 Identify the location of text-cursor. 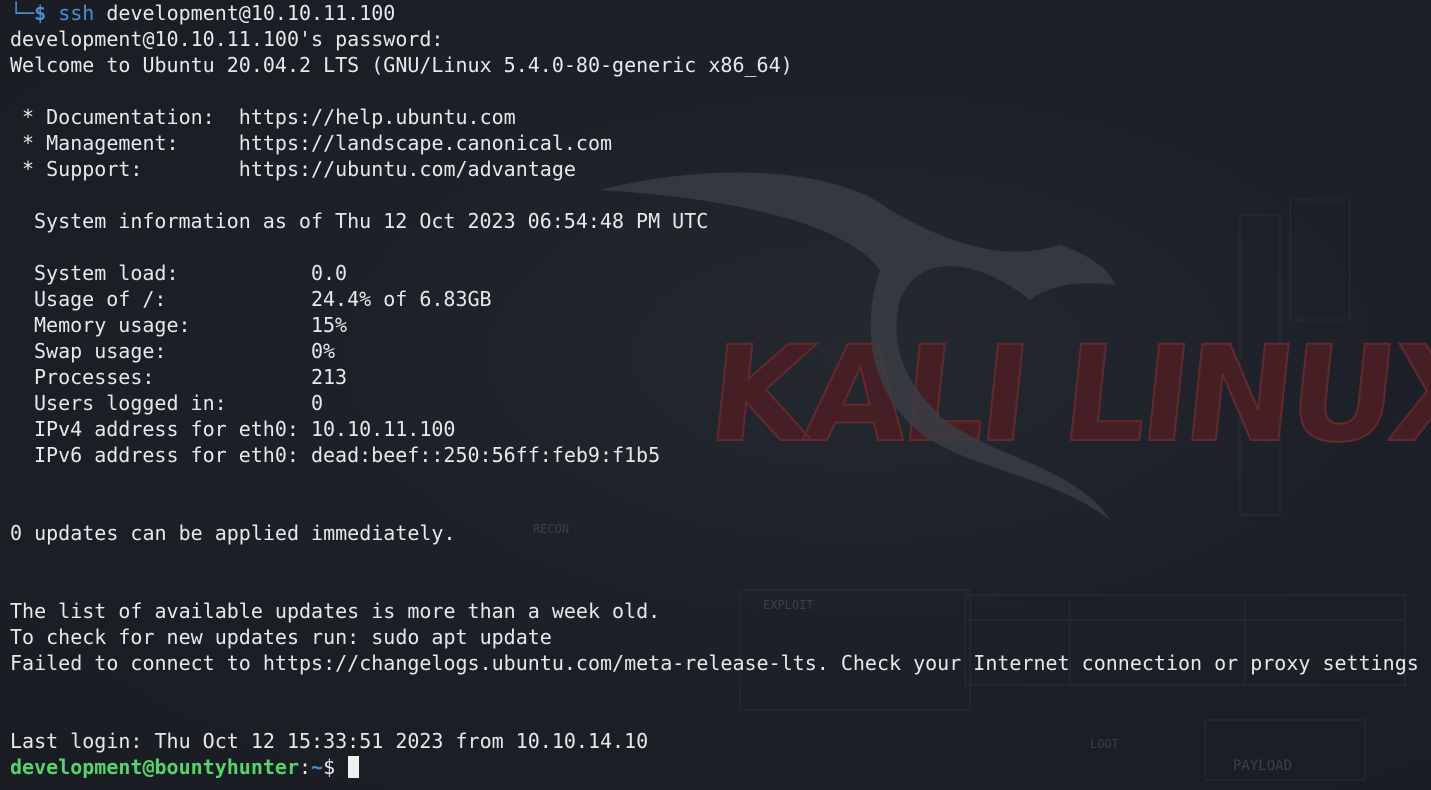
(354, 767).